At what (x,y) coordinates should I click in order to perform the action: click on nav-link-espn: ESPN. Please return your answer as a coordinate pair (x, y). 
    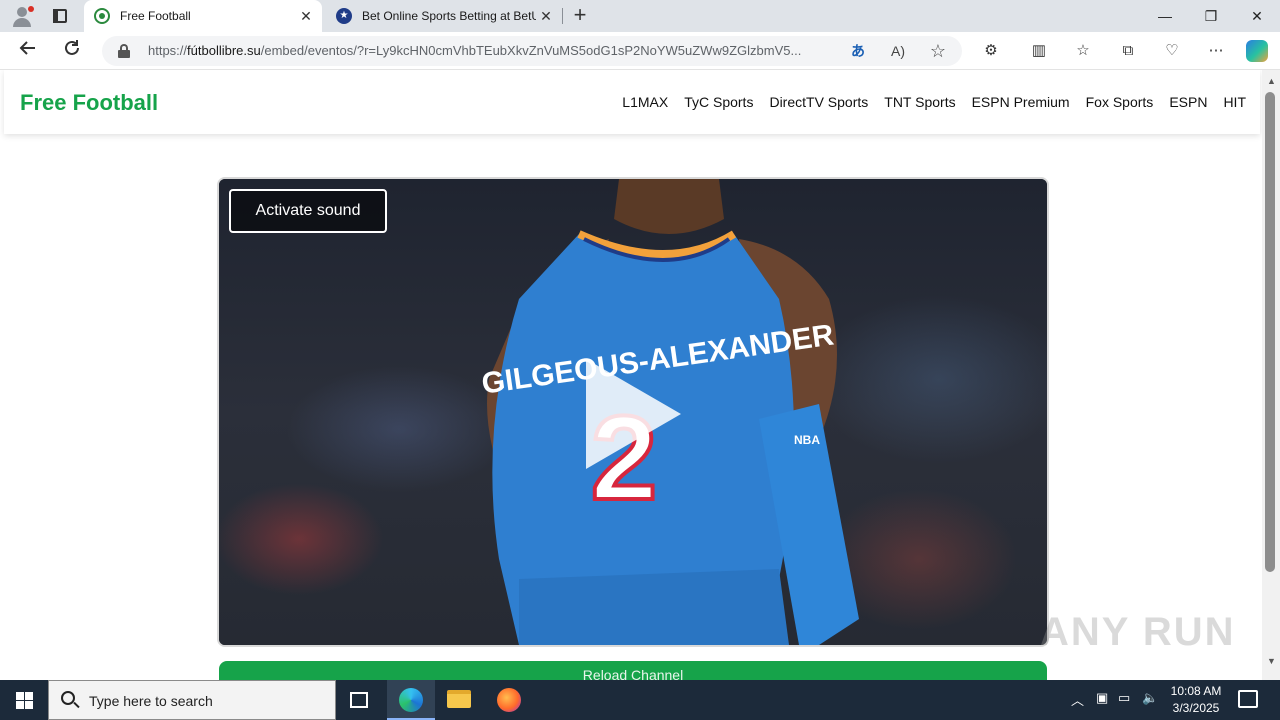
    Looking at the image, I should click on (1188, 102).